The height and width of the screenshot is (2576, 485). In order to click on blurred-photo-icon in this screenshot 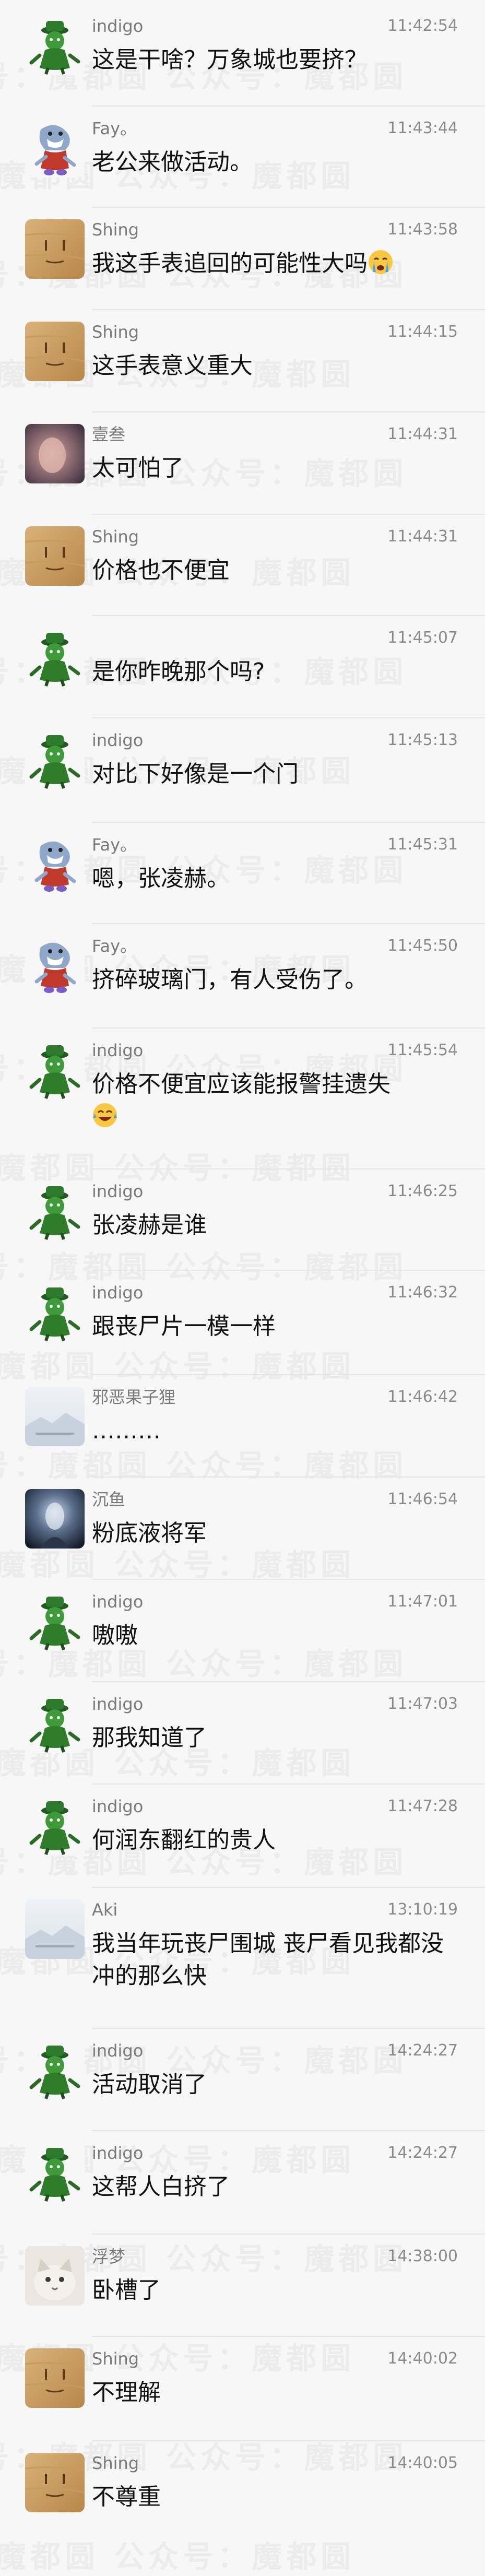, I will do `click(55, 453)`.